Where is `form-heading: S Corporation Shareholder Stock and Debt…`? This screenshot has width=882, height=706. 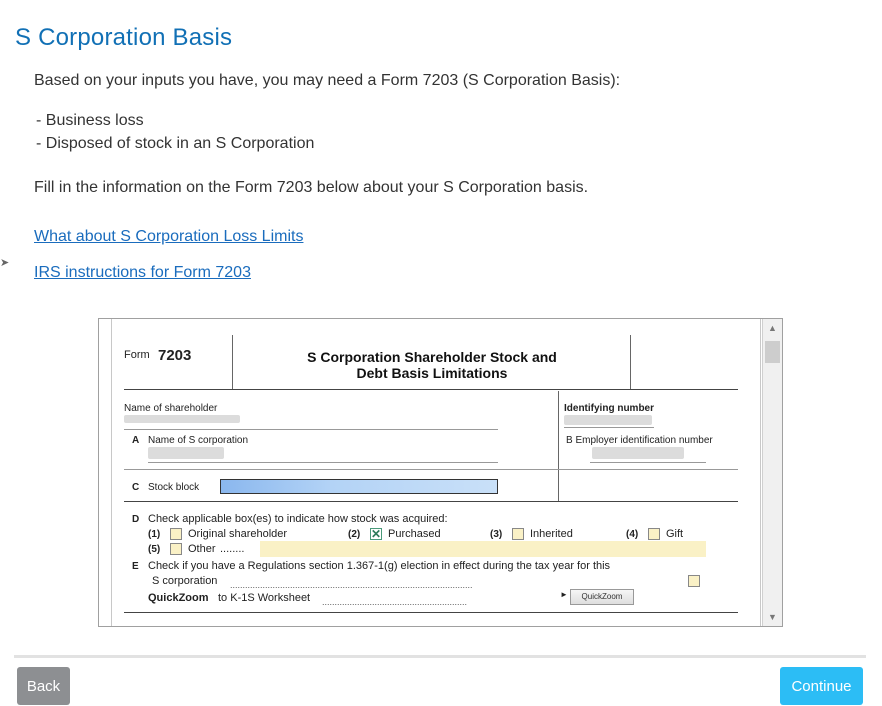
form-heading: S Corporation Shareholder Stock and Debt… is located at coordinates (432, 365).